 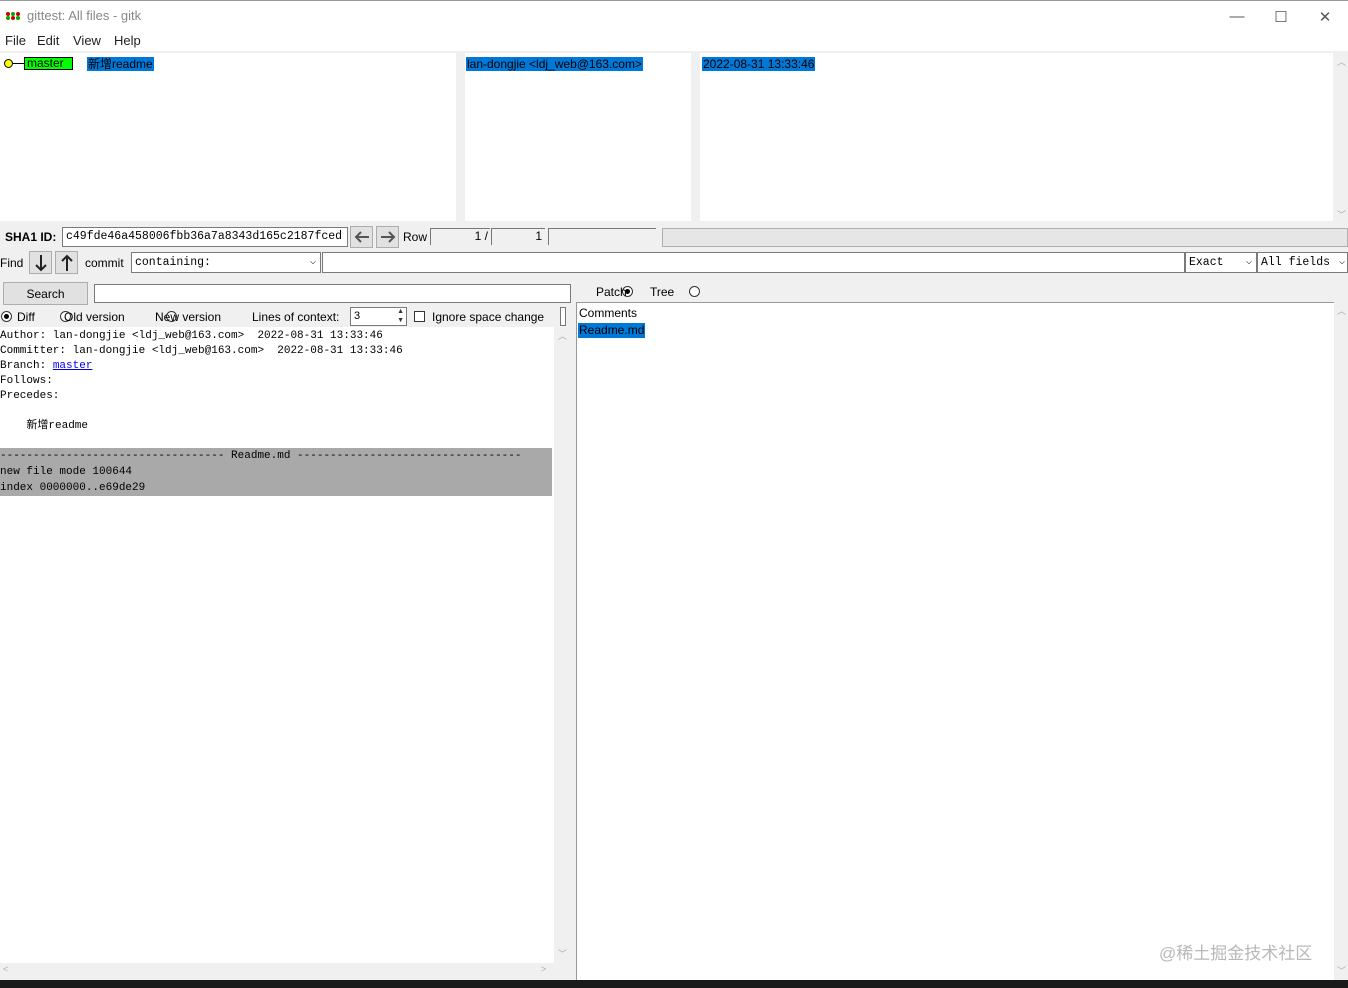 What do you see at coordinates (31, 237) in the screenshot?
I see `sha1-label: SHA1 ID:` at bounding box center [31, 237].